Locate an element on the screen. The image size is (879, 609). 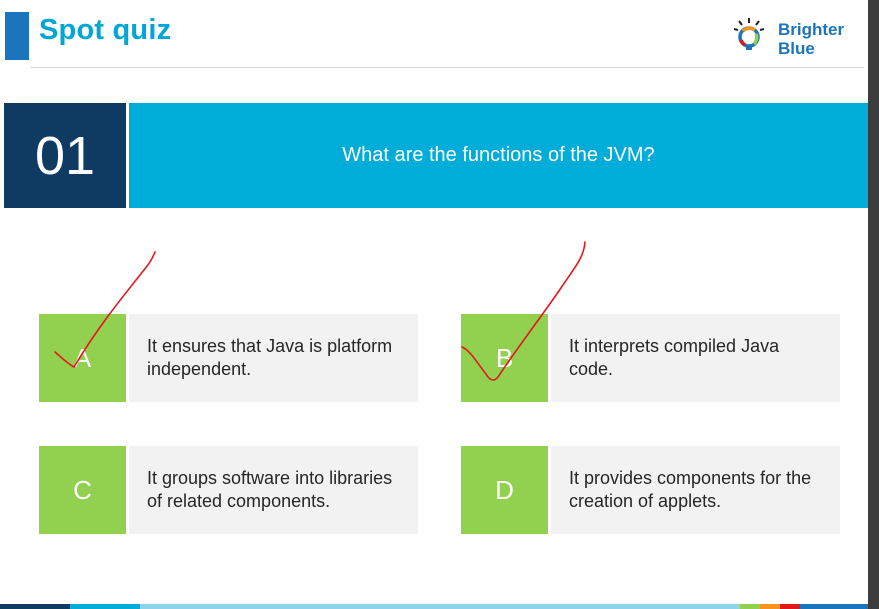
window-edge is located at coordinates (873, 304).